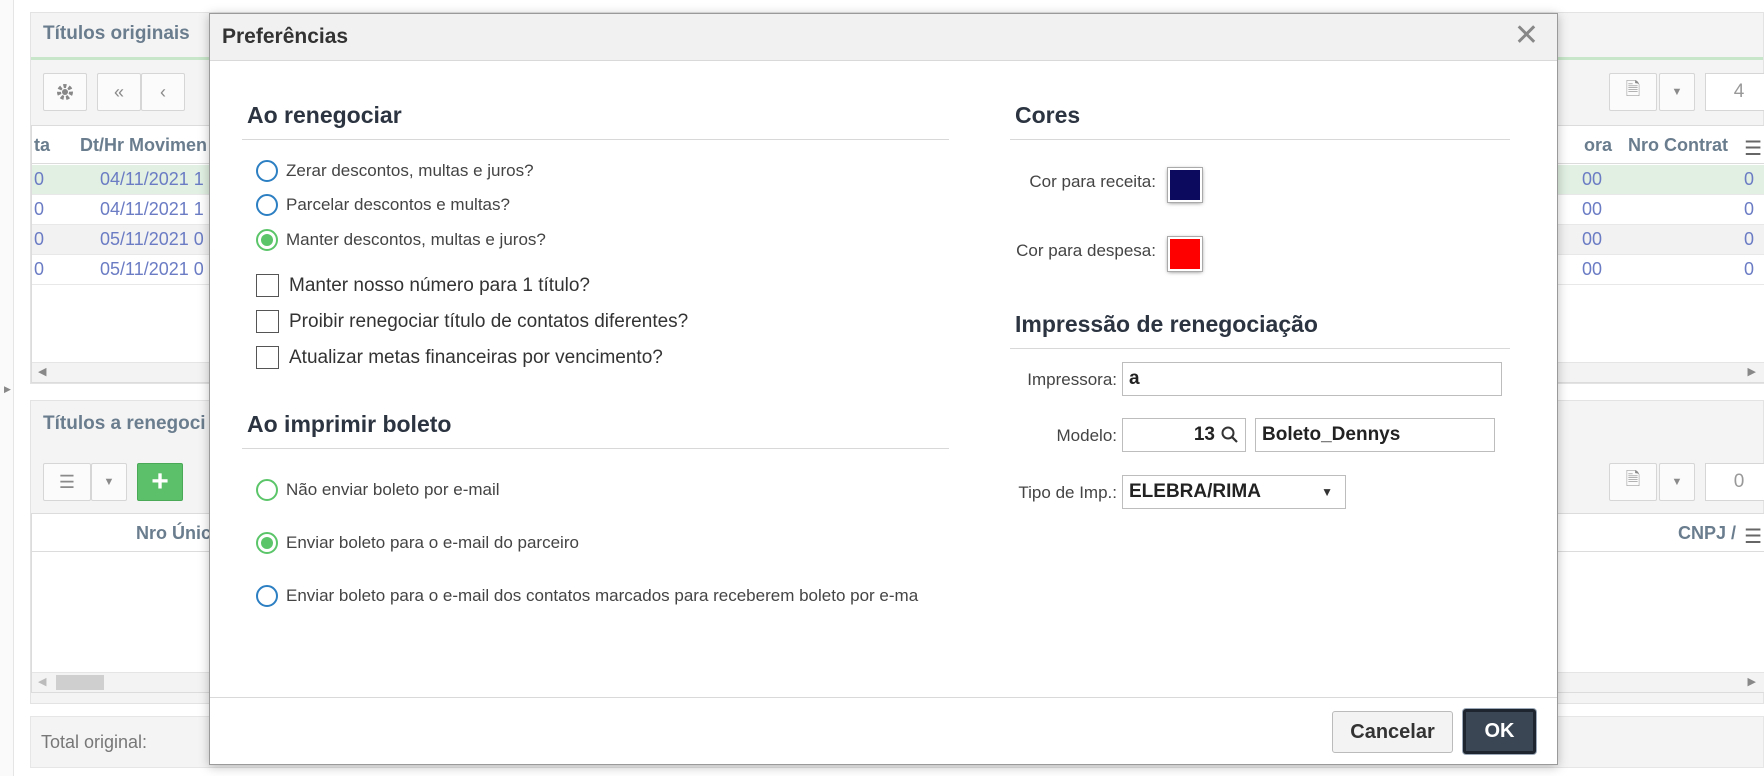 The width and height of the screenshot is (1764, 776). Describe the element at coordinates (401, 240) in the screenshot. I see `radio-manter: Manter descontos, multas e juros?` at that location.